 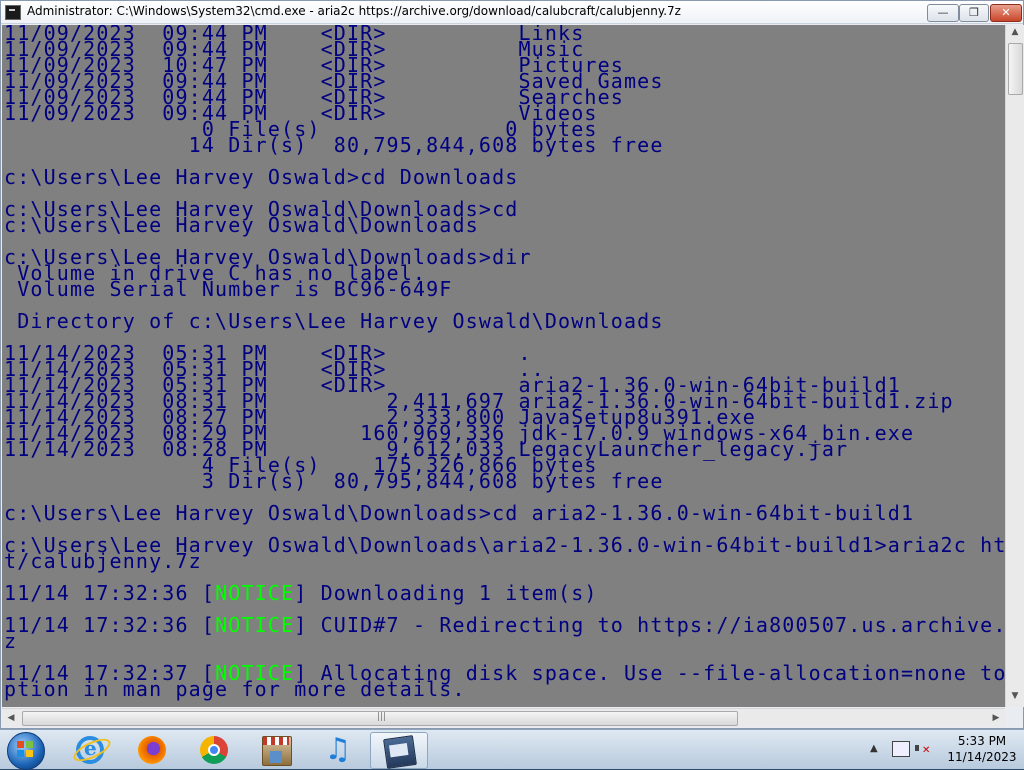 I want to click on system-tray: ▲ ✕ 5:33 PM 11/14/2023, so click(x=943, y=749).